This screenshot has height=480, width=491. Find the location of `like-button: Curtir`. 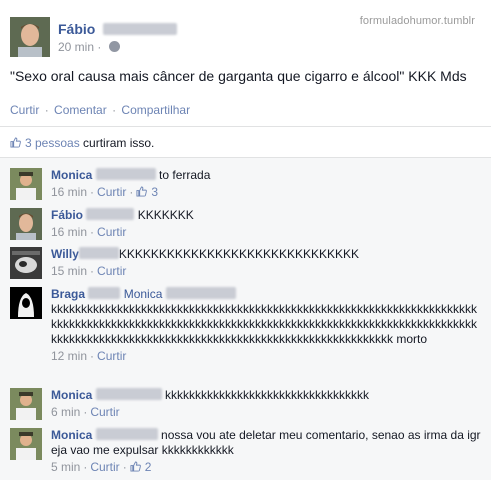

like-button: Curtir is located at coordinates (24, 110).